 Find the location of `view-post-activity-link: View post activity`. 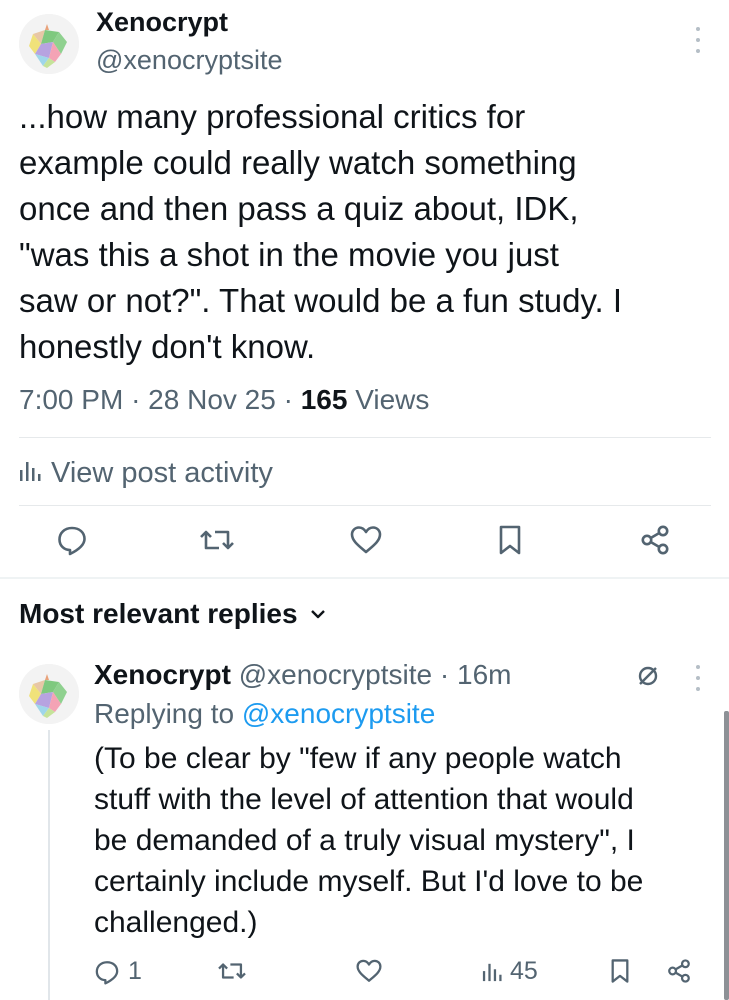

view-post-activity-link: View post activity is located at coordinates (146, 473).